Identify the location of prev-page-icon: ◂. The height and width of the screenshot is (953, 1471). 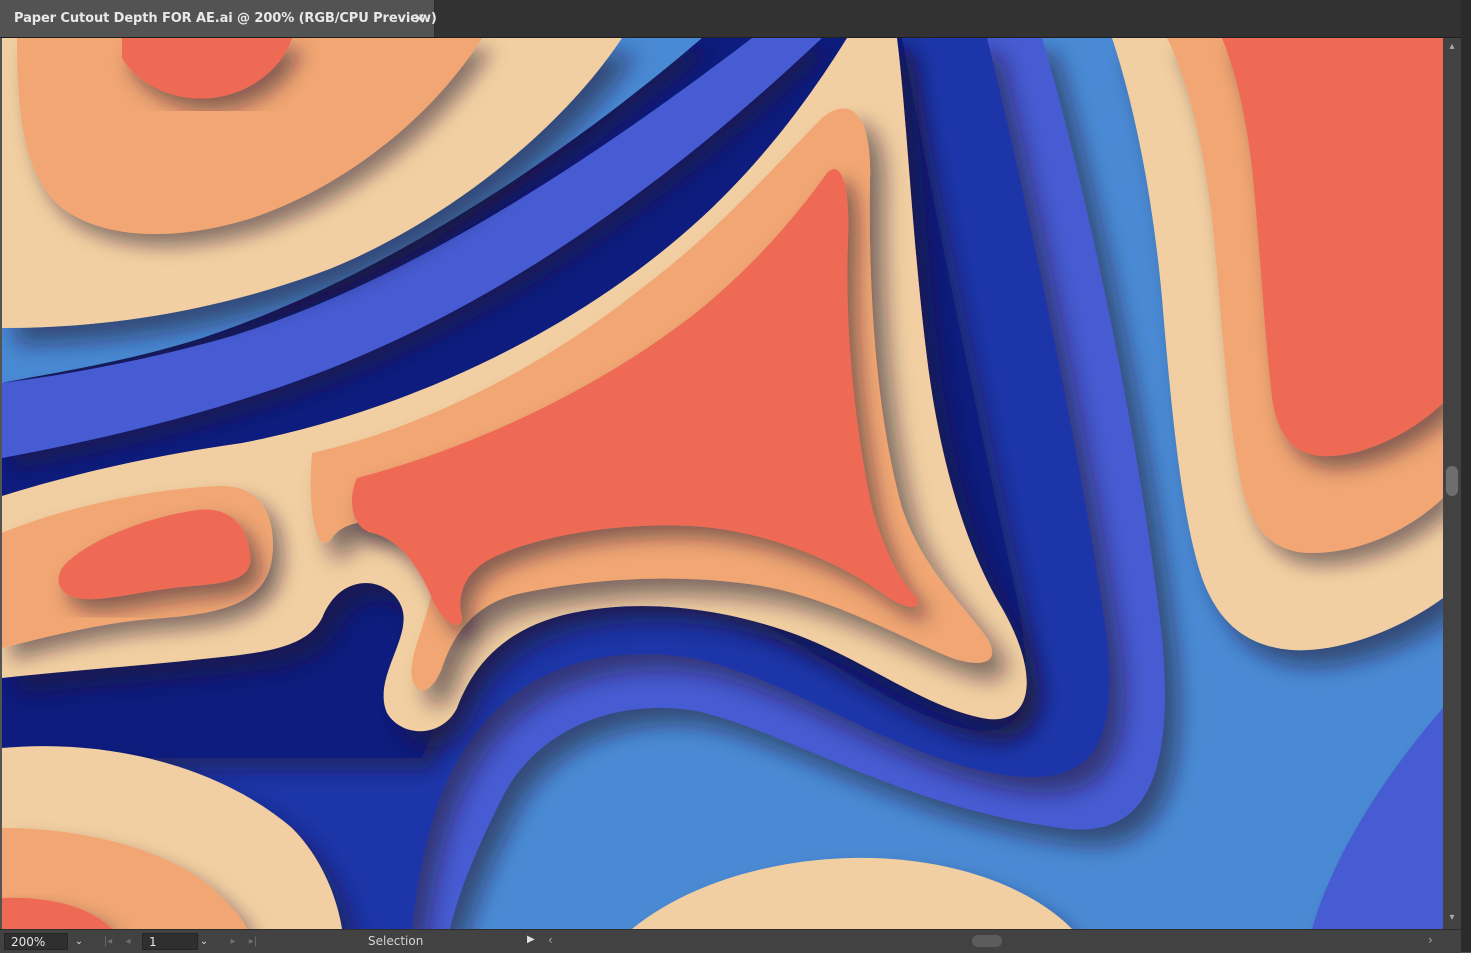
(128, 942).